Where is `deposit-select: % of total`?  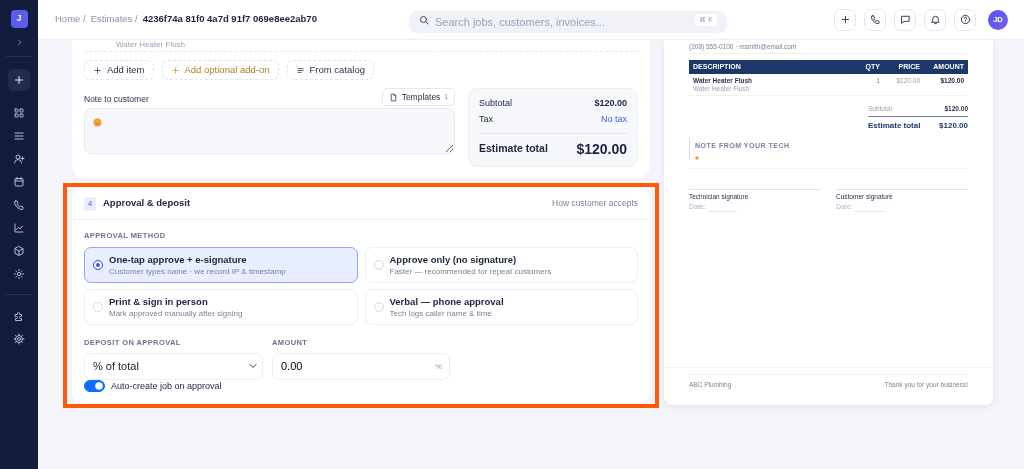
deposit-select: % of total is located at coordinates (173, 366).